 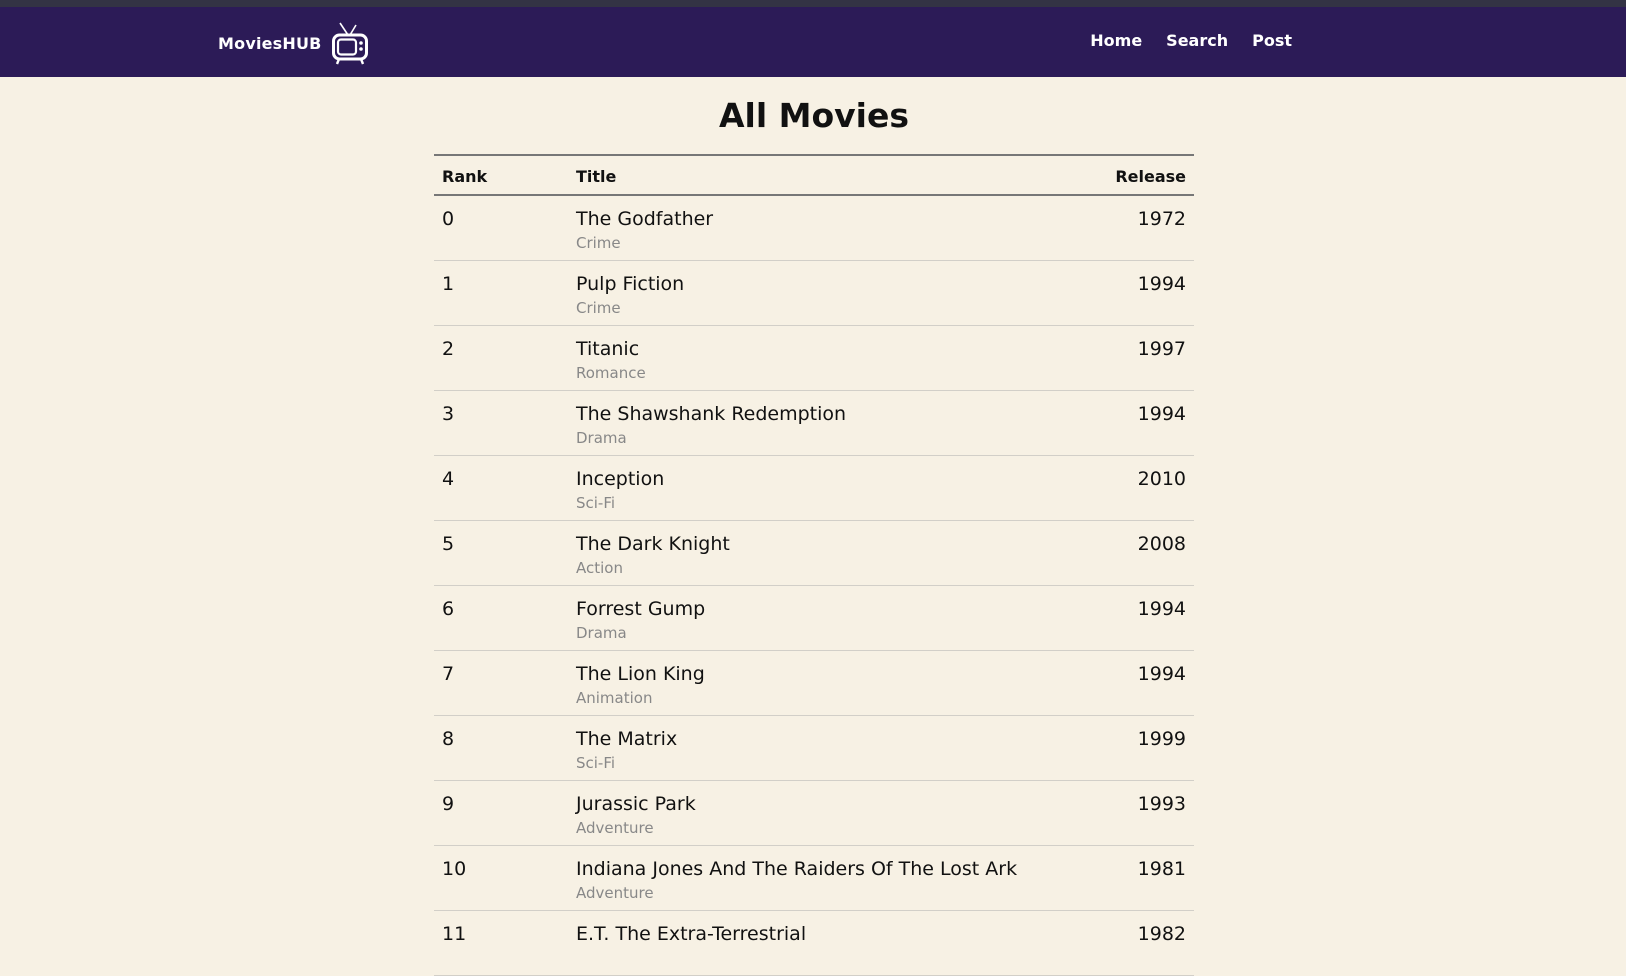 What do you see at coordinates (1161, 739) in the screenshot?
I see `release-year: 1999` at bounding box center [1161, 739].